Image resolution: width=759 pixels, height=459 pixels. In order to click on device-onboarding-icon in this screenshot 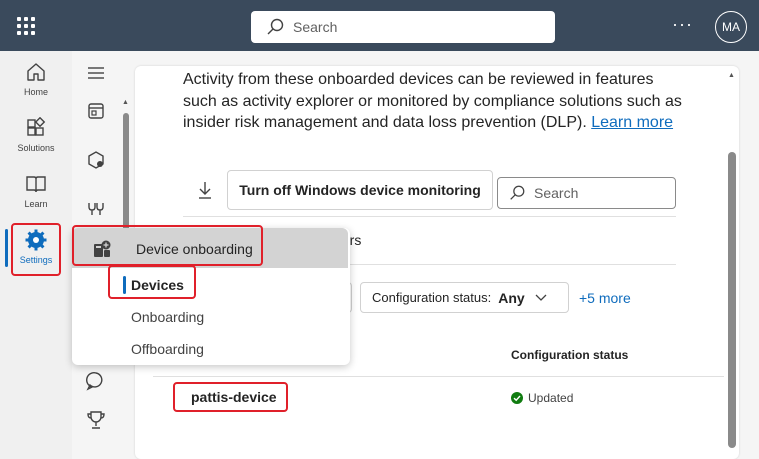, I will do `click(102, 248)`.